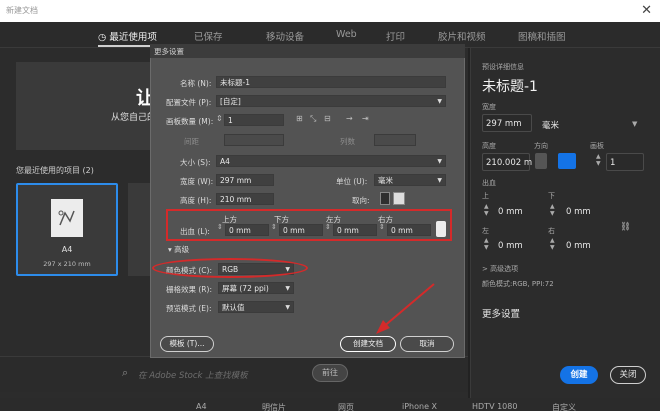  What do you see at coordinates (139, 229) in the screenshot?
I see `recent-item-card` at bounding box center [139, 229].